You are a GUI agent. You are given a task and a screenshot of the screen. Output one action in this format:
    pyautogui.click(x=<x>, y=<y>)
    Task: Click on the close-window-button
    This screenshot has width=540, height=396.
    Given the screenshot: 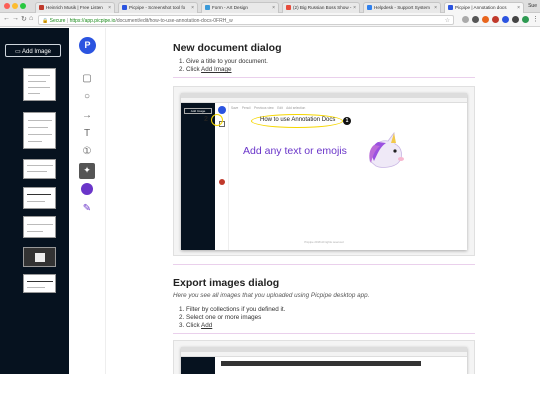 What is the action you would take?
    pyautogui.click(x=7, y=6)
    